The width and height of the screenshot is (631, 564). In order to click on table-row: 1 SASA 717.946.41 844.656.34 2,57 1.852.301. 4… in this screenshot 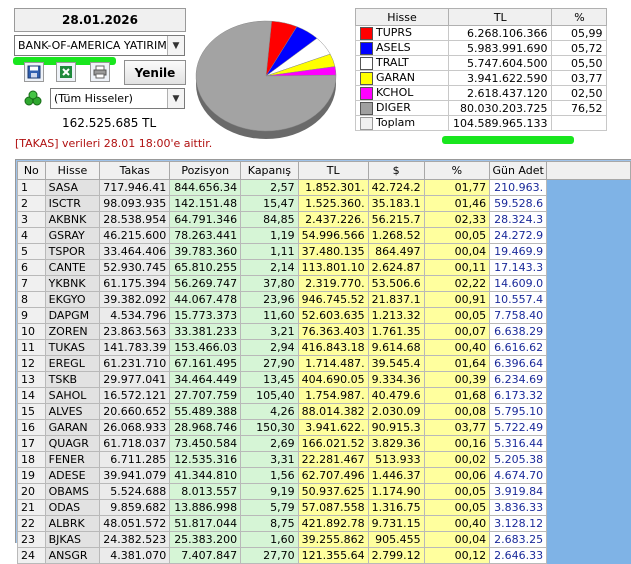, I will do `click(324, 187)`.